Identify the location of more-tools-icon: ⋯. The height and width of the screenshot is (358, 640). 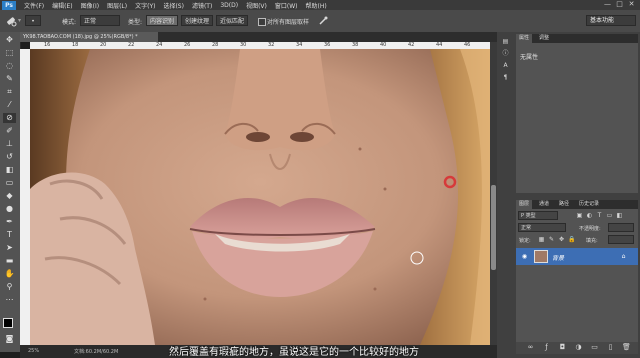
(9, 300).